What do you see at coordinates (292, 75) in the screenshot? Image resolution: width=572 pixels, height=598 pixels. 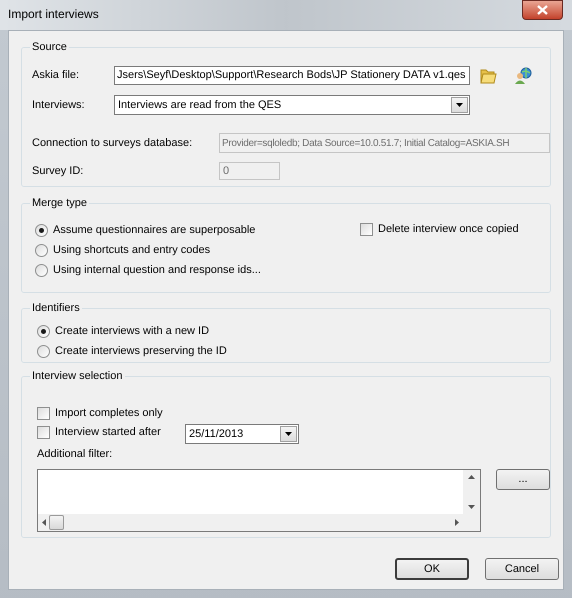 I see `file-path-field: Jsers\Seyf\Desktop\Support\Research Bods\JP Stationery DATA v1.qes` at bounding box center [292, 75].